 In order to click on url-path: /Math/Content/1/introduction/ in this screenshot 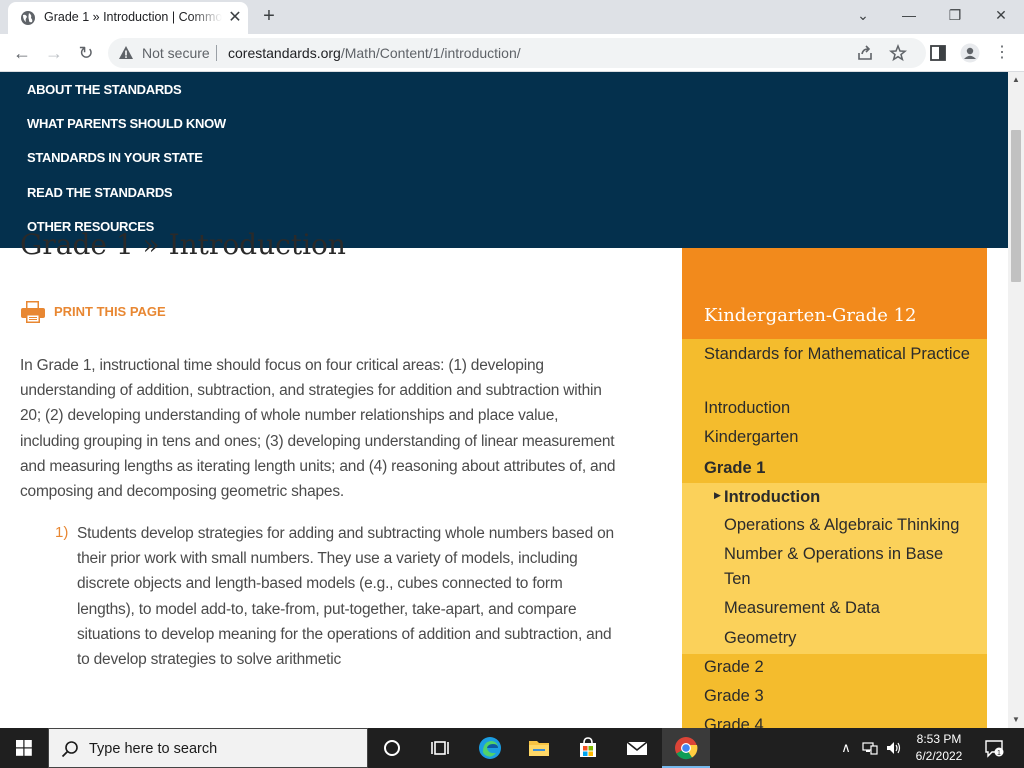, I will do `click(430, 53)`.